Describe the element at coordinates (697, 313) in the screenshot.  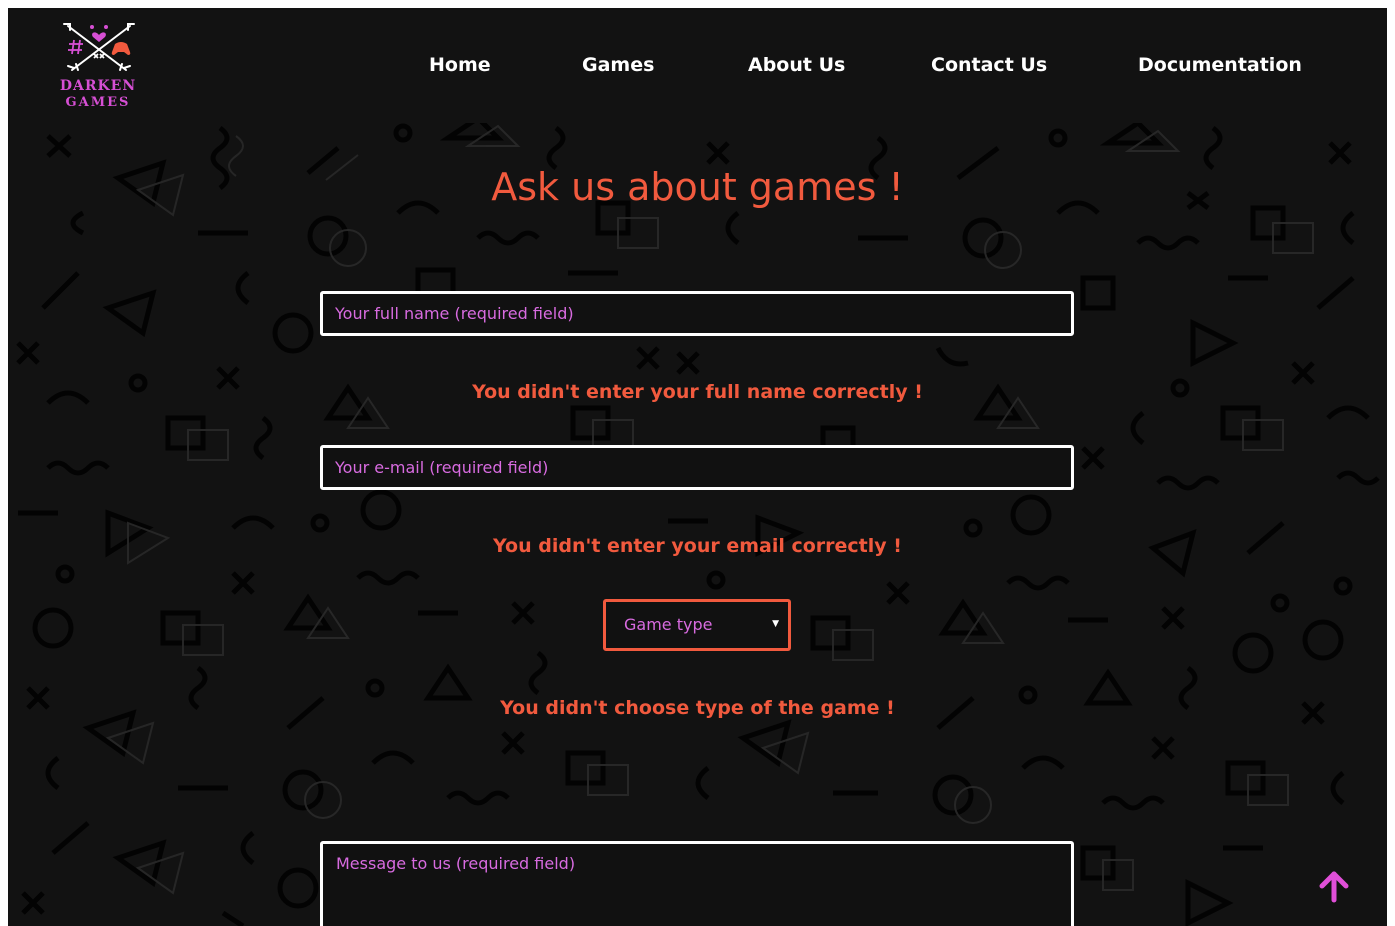
I see `full-name-input` at that location.